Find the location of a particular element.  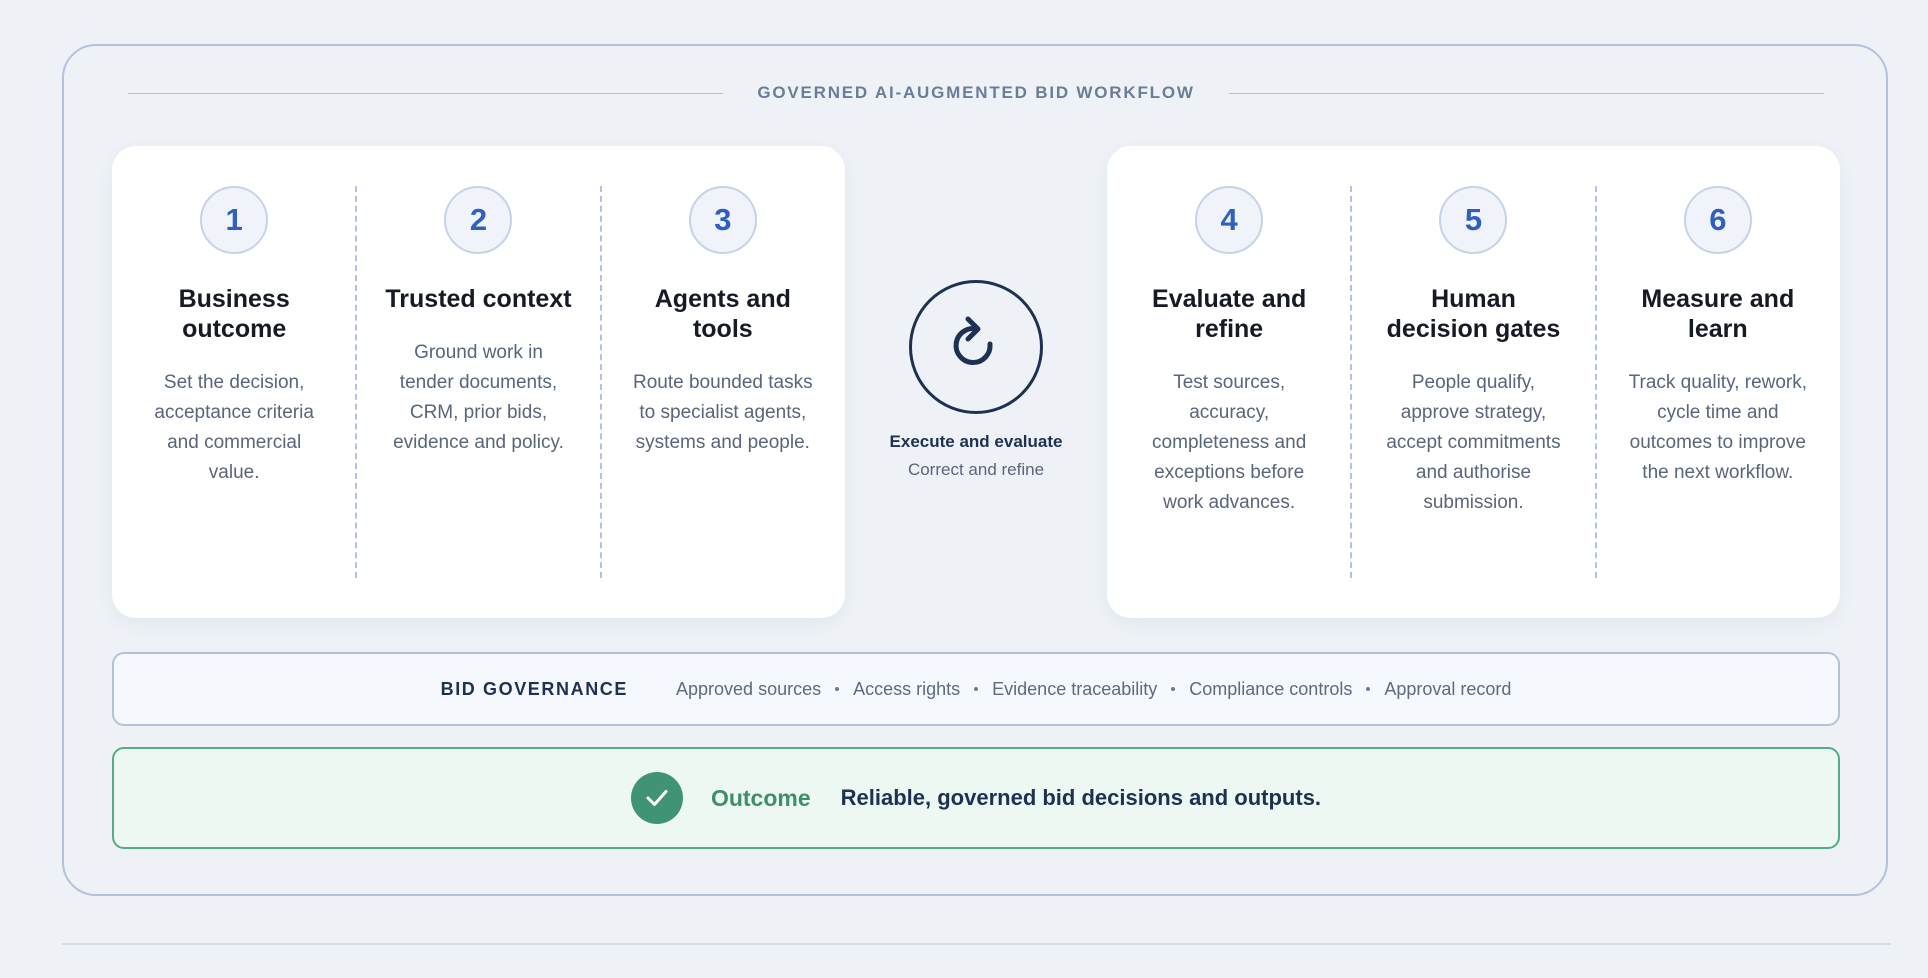

loop-subtitle: Correct and refine is located at coordinates (976, 469).